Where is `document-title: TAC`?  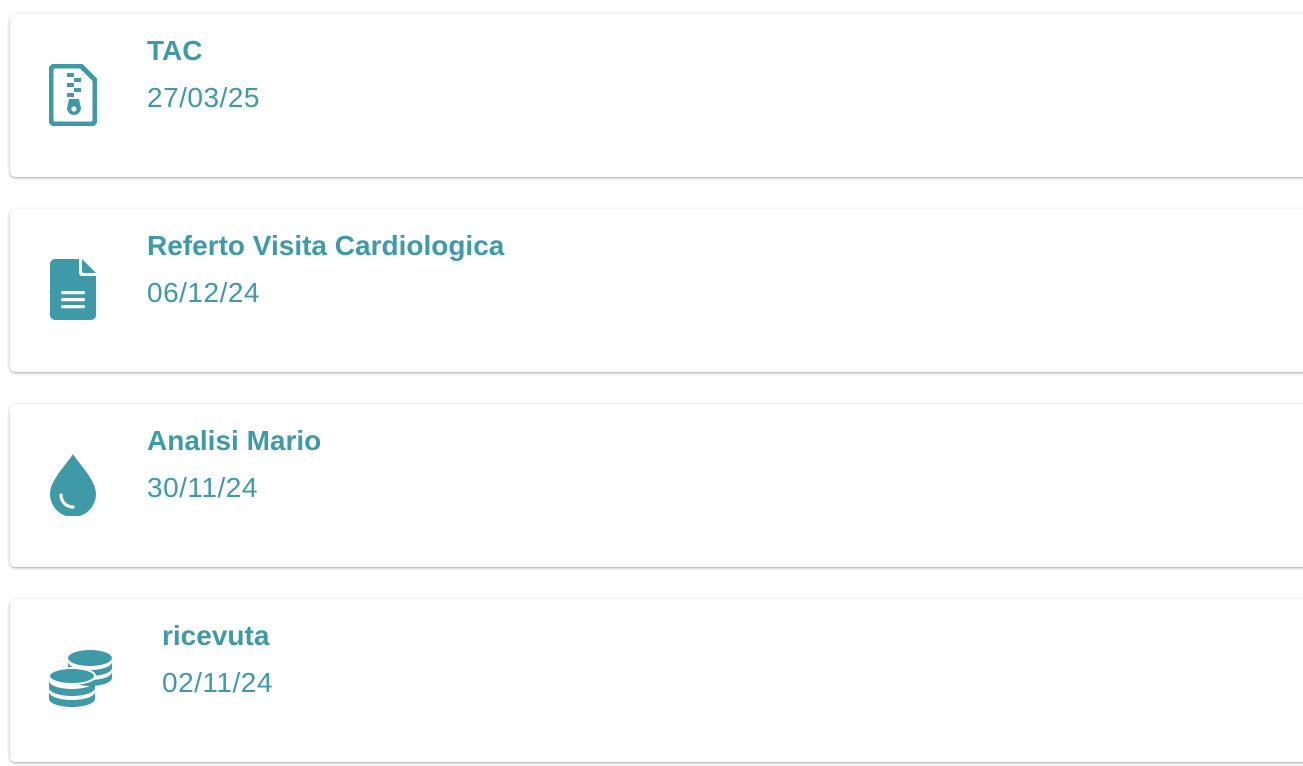 document-title: TAC is located at coordinates (175, 50).